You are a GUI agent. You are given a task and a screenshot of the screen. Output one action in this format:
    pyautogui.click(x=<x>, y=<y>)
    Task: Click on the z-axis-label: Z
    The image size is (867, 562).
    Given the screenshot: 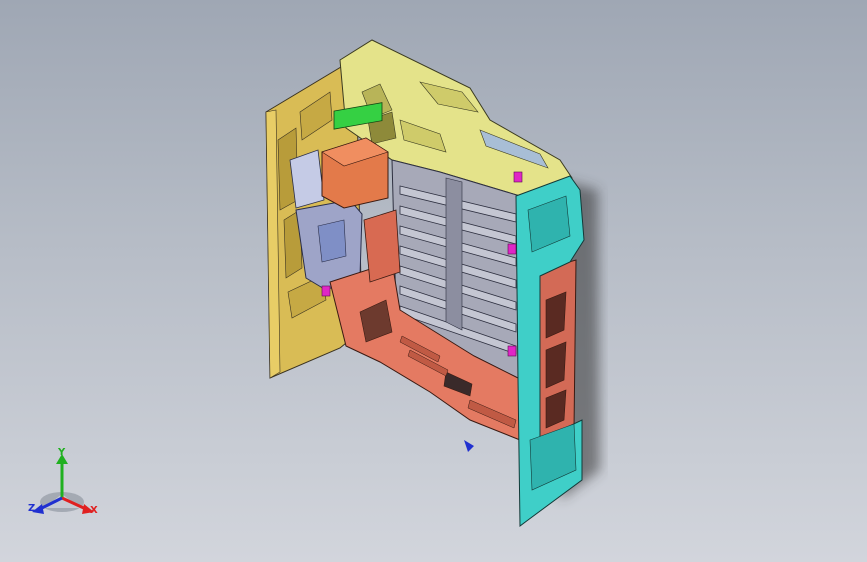 What is the action you would take?
    pyautogui.click(x=32, y=508)
    